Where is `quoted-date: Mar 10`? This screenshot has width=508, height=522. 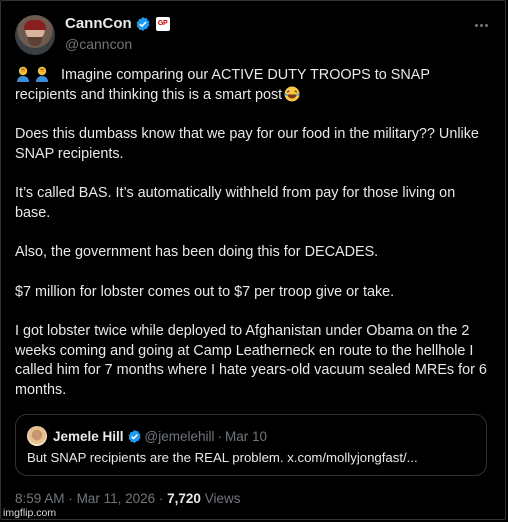
quoted-date: Mar 10 is located at coordinates (246, 436).